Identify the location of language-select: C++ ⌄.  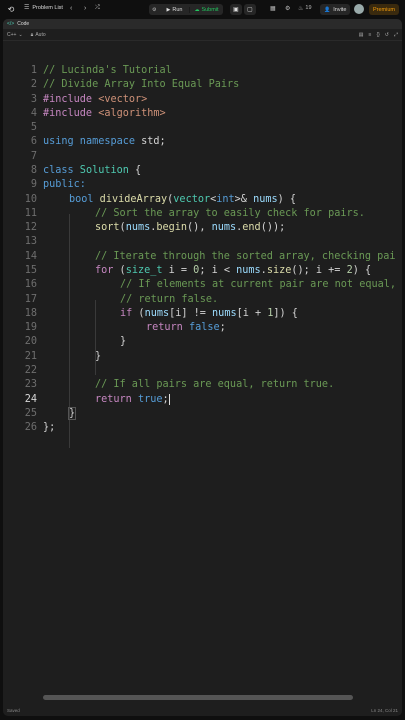
(15, 35).